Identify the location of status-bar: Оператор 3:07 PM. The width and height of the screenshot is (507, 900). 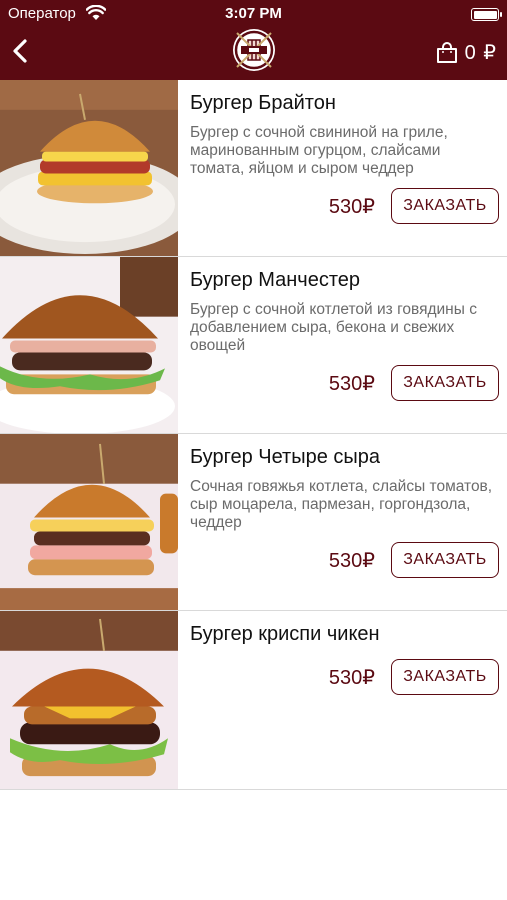
(253, 14).